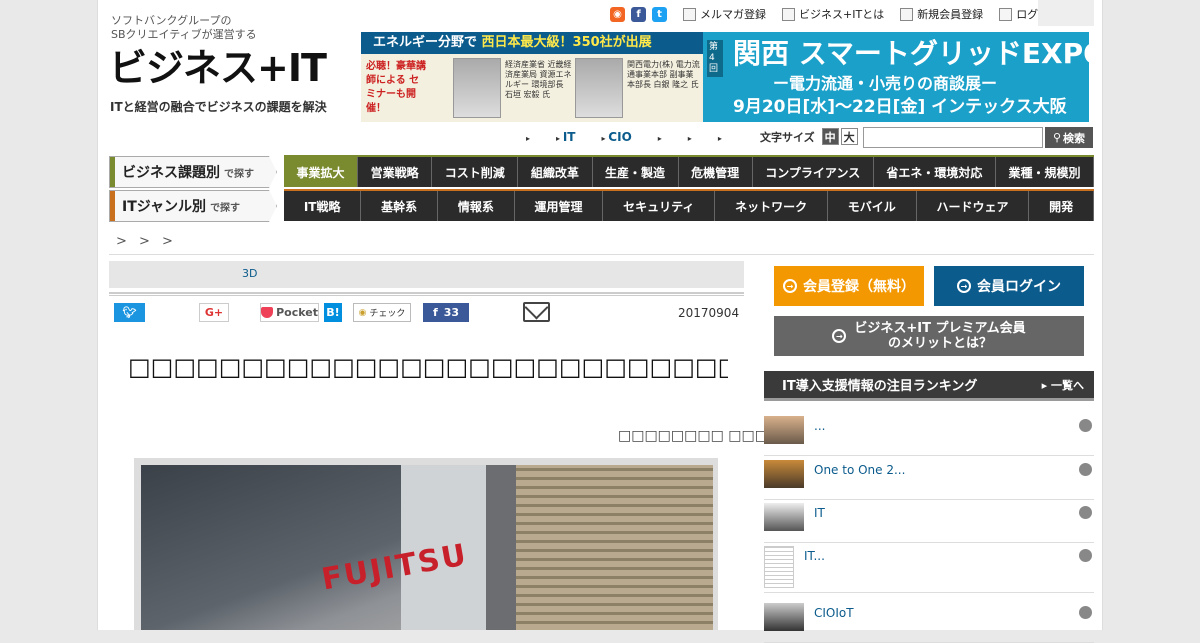 This screenshot has height=643, width=1200. What do you see at coordinates (929, 521) in the screenshot?
I see `ranking-item: IT` at bounding box center [929, 521].